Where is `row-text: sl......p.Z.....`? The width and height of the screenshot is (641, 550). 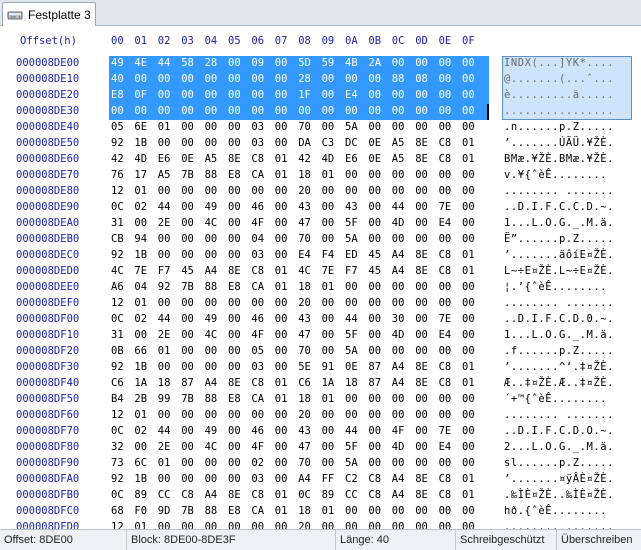
row-text: sl......p.Z..... is located at coordinates (559, 463).